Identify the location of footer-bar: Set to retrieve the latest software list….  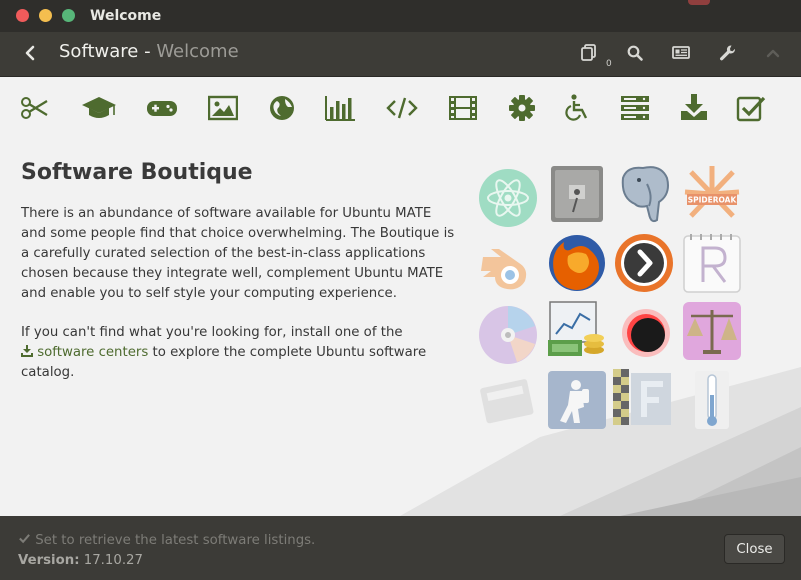
(400, 548).